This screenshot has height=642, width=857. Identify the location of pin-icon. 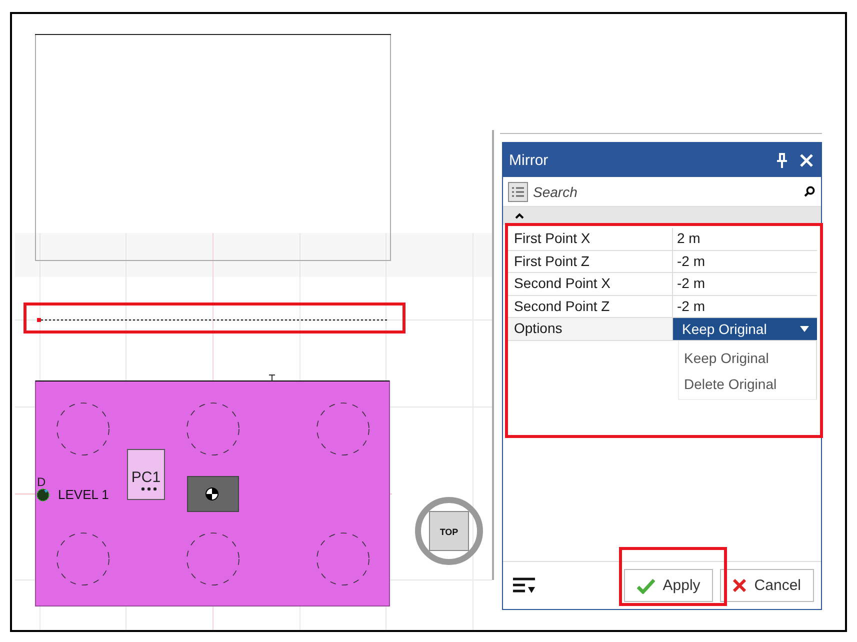
(782, 160).